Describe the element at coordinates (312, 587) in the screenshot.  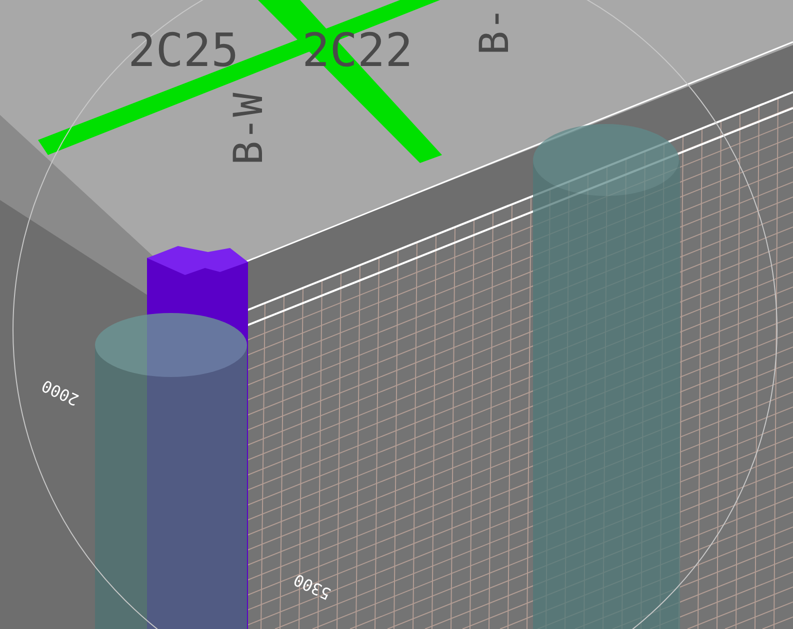
I see `dimension-label: 5300` at that location.